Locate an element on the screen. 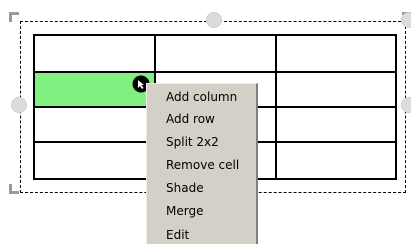 This screenshot has width=411, height=244. top-right-resize-handle is located at coordinates (406, 20).